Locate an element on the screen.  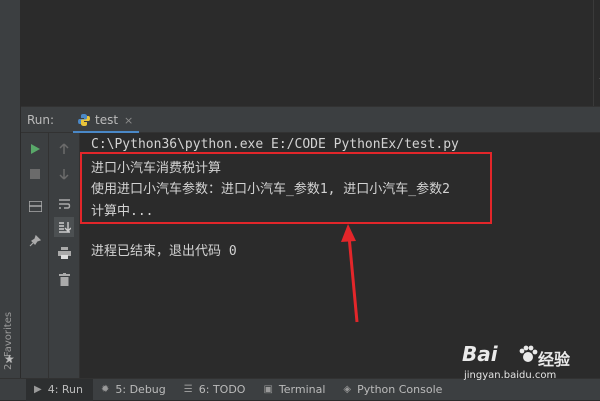
stop-button is located at coordinates (35, 174).